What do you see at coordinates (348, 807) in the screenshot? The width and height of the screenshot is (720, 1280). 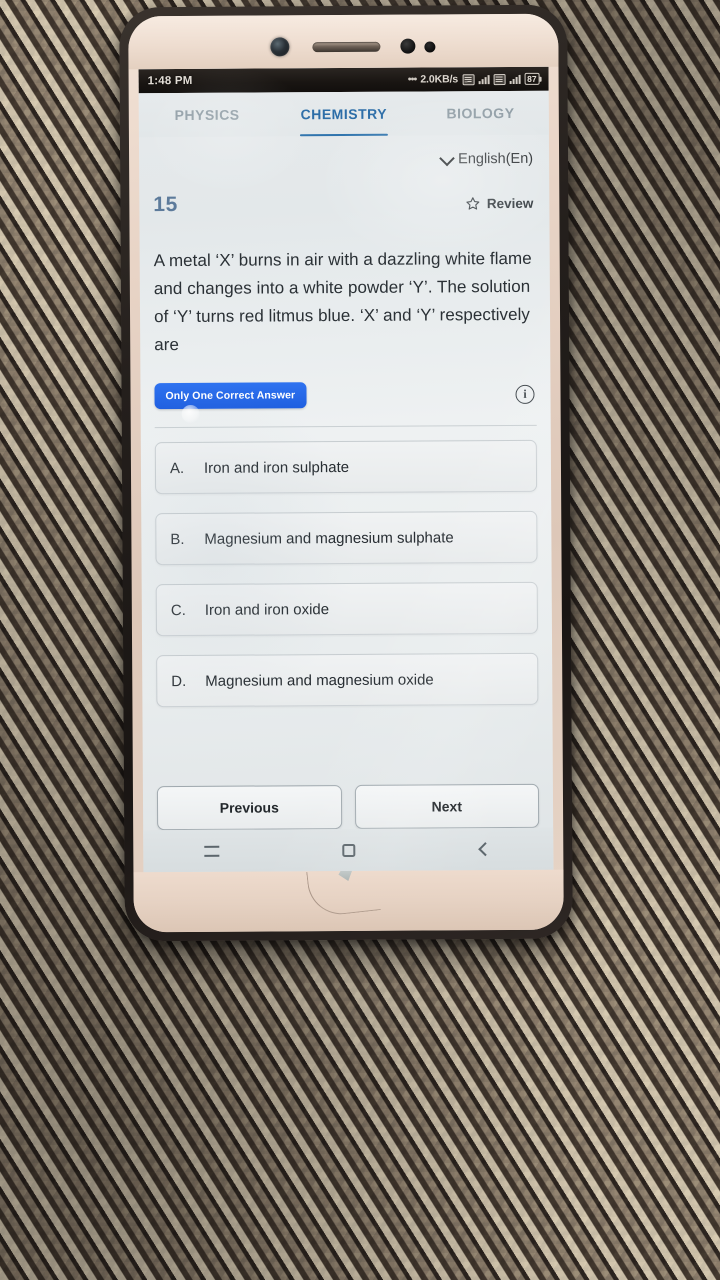 I see `question-nav-buttons: Previous Next` at bounding box center [348, 807].